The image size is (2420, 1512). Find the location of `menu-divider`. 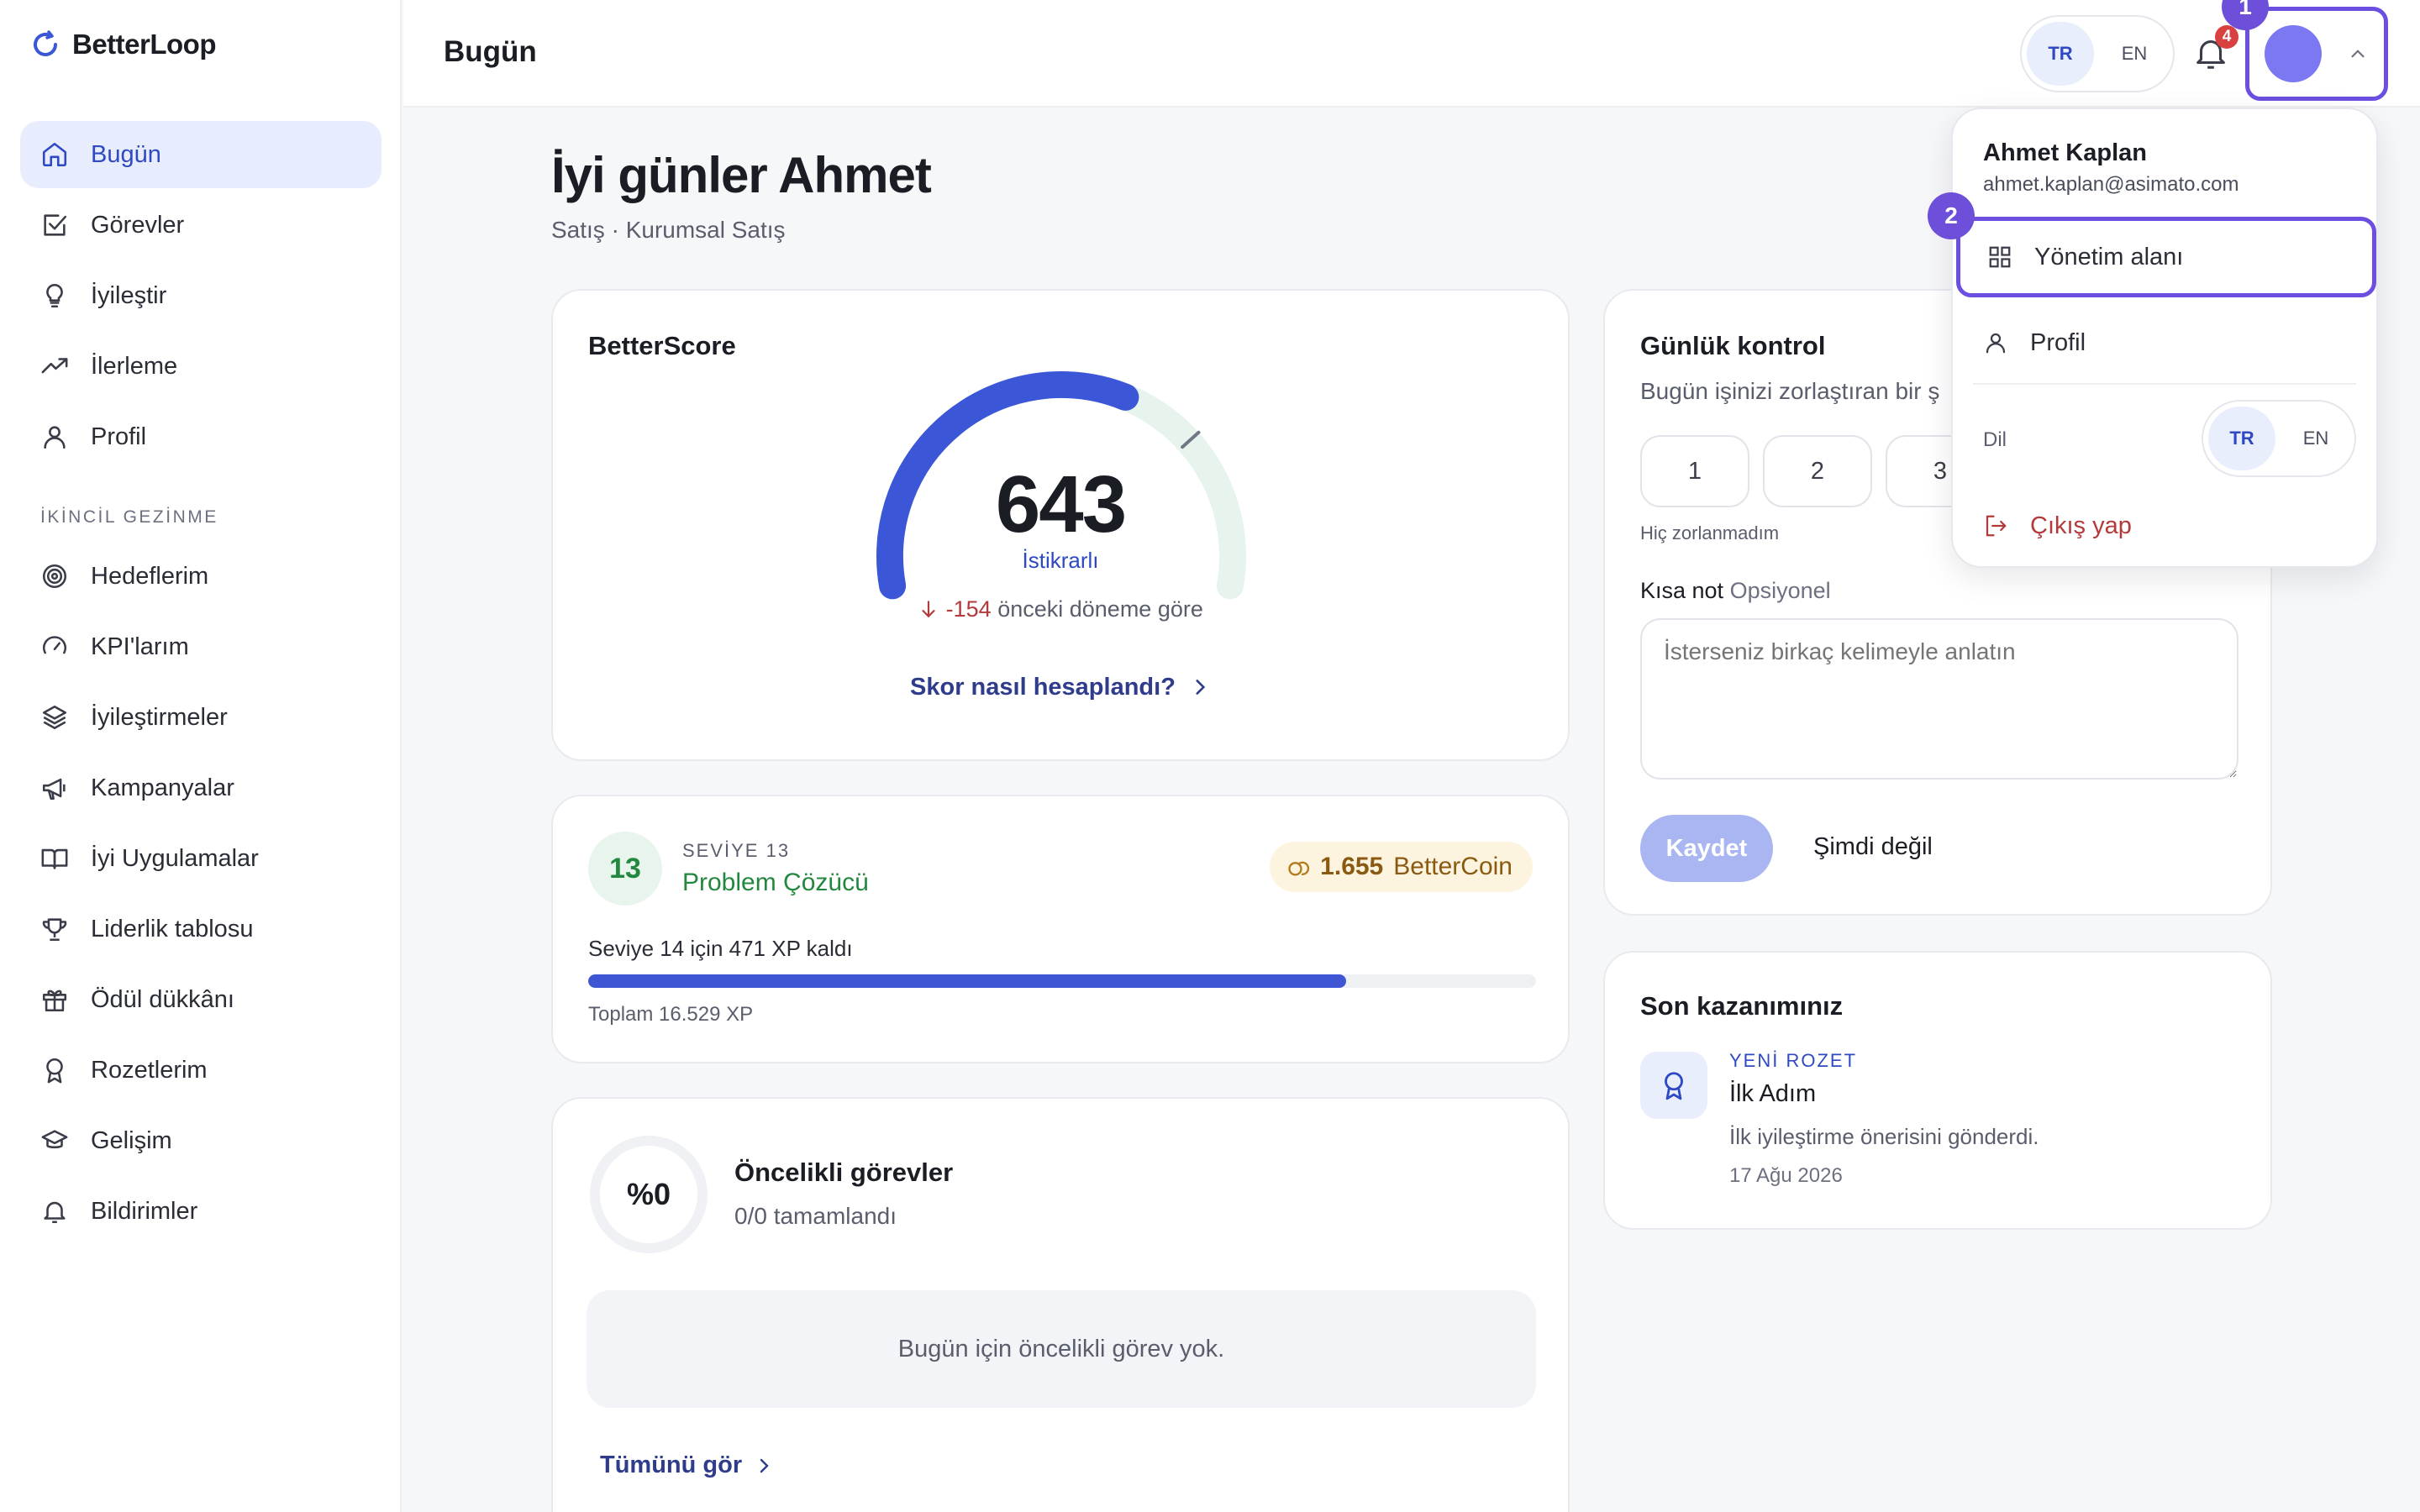

menu-divider is located at coordinates (2164, 384).